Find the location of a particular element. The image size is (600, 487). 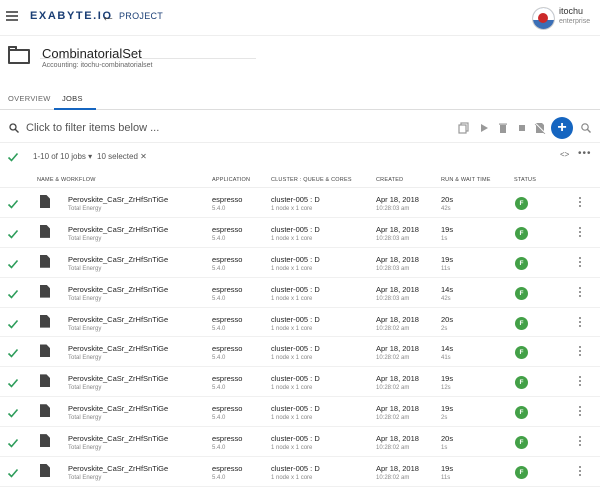

column-header-status: STATUS is located at coordinates (525, 180).